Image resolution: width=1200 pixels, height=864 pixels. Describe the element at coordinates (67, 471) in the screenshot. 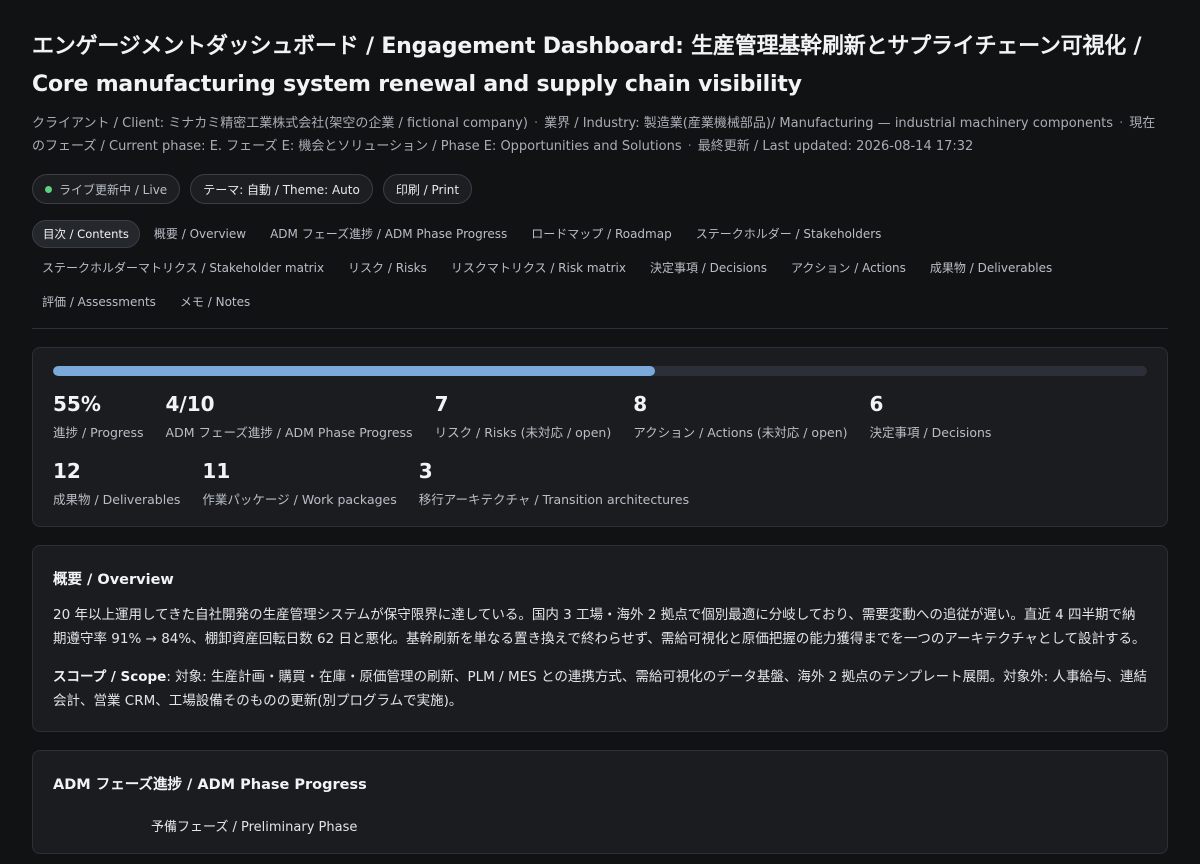

I see `stat-value: 12` at that location.